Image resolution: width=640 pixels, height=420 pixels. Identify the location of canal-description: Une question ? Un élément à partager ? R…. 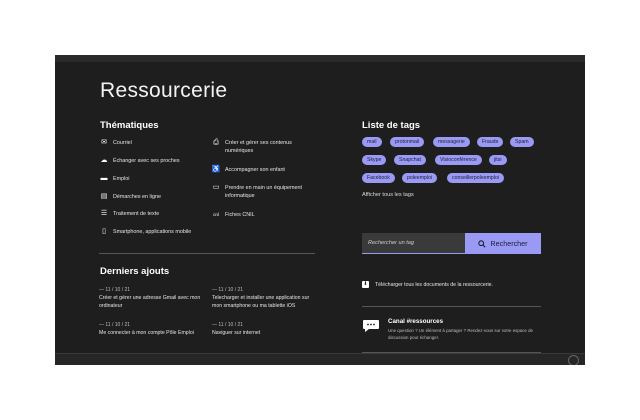
(460, 334).